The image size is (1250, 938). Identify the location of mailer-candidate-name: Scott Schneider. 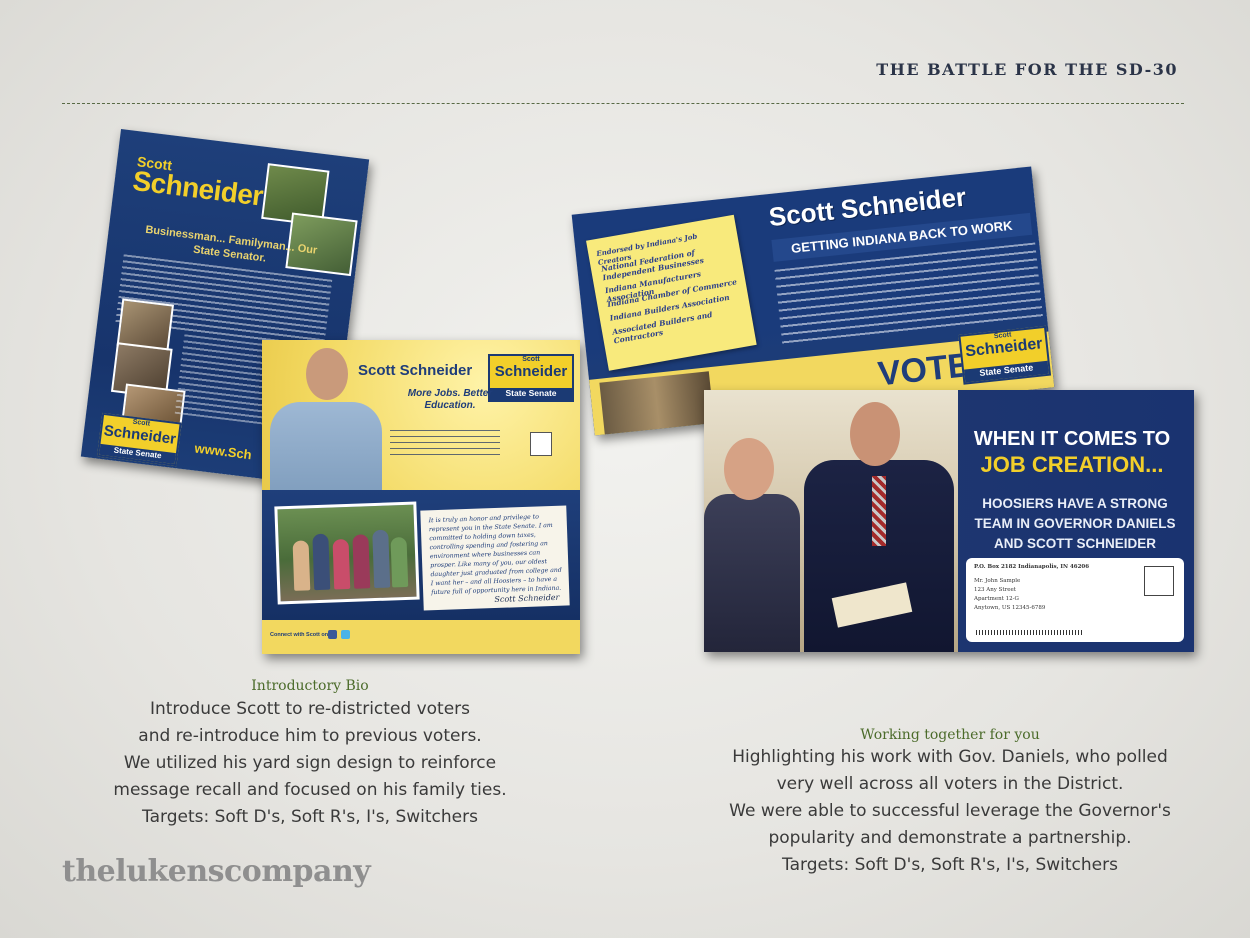
(415, 370).